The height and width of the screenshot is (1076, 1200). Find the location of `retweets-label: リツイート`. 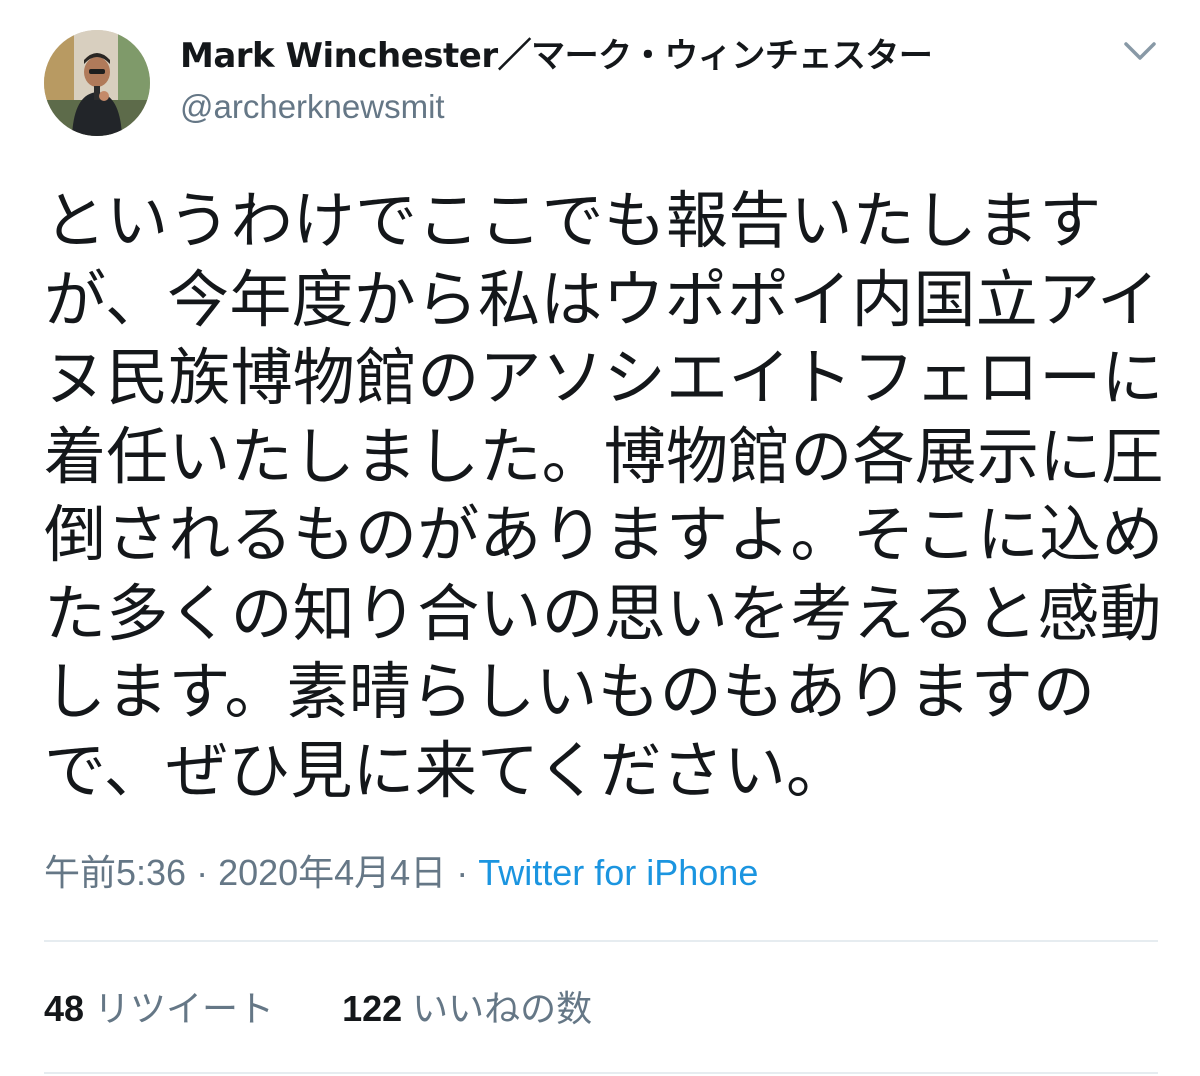

retweets-label: リツイート is located at coordinates (184, 1008).